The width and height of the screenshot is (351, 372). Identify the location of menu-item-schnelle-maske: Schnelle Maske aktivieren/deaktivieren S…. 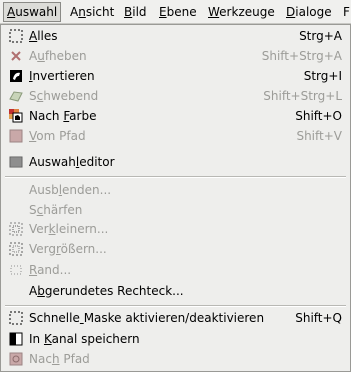
(175, 318).